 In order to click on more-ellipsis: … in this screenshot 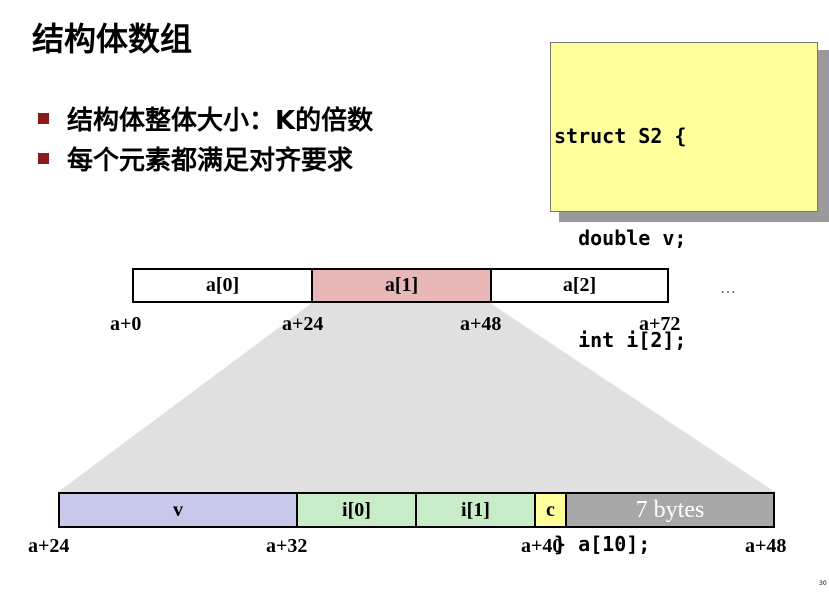, I will do `click(728, 288)`.